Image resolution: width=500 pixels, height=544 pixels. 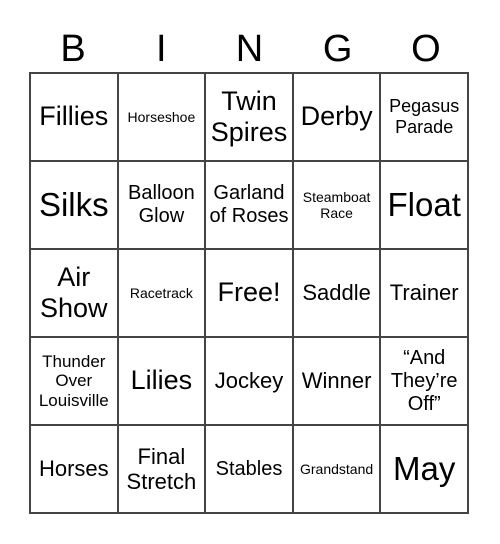 I want to click on bingo-cell: Fillies, so click(x=74, y=117).